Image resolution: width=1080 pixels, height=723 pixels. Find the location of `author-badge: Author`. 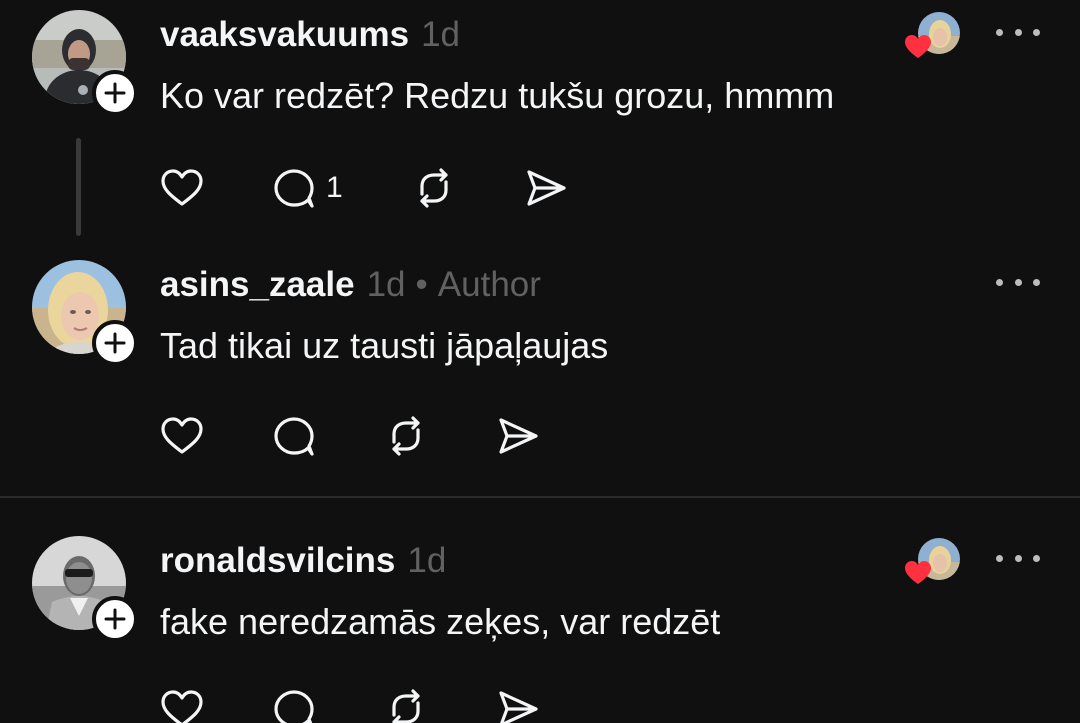

author-badge: Author is located at coordinates (489, 284).